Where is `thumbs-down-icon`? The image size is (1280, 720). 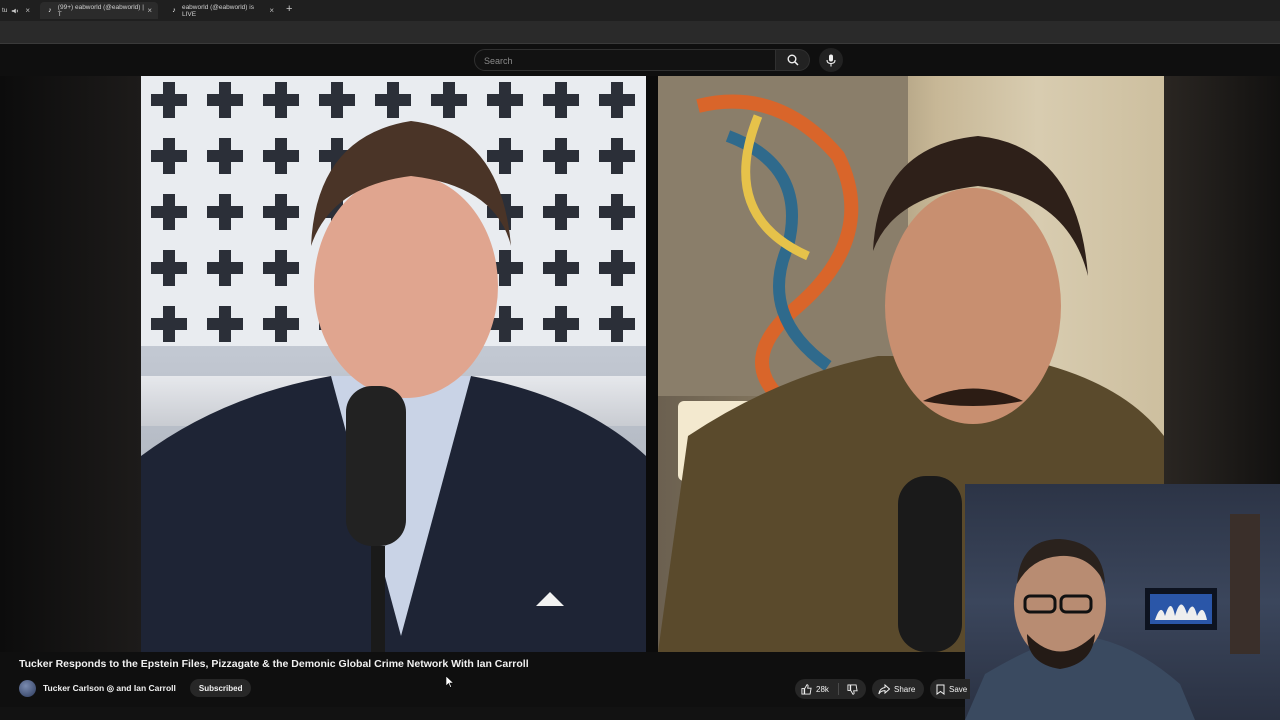
thumbs-down-icon is located at coordinates (852, 689).